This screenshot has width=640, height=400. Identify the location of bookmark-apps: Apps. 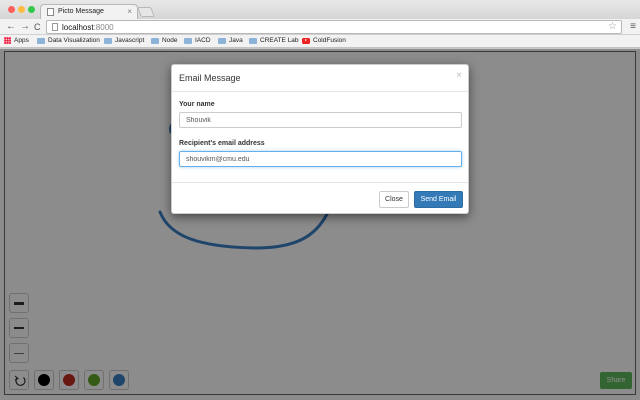
(16, 40).